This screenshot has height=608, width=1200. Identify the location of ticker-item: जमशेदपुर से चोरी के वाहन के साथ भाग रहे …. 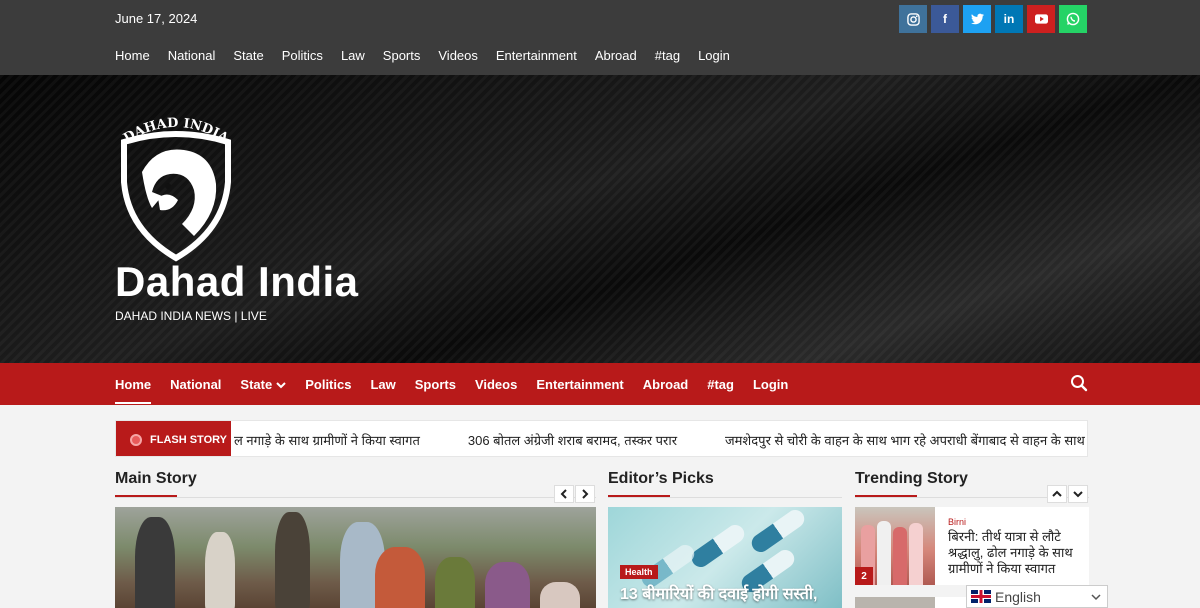
(906, 440).